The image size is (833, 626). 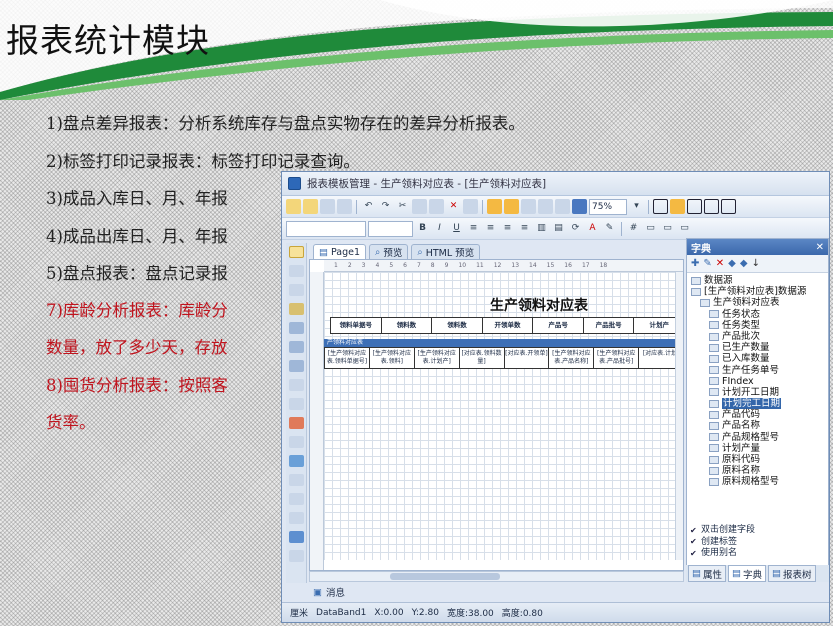 What do you see at coordinates (296, 252) in the screenshot?
I see `pointer-tool-icon` at bounding box center [296, 252].